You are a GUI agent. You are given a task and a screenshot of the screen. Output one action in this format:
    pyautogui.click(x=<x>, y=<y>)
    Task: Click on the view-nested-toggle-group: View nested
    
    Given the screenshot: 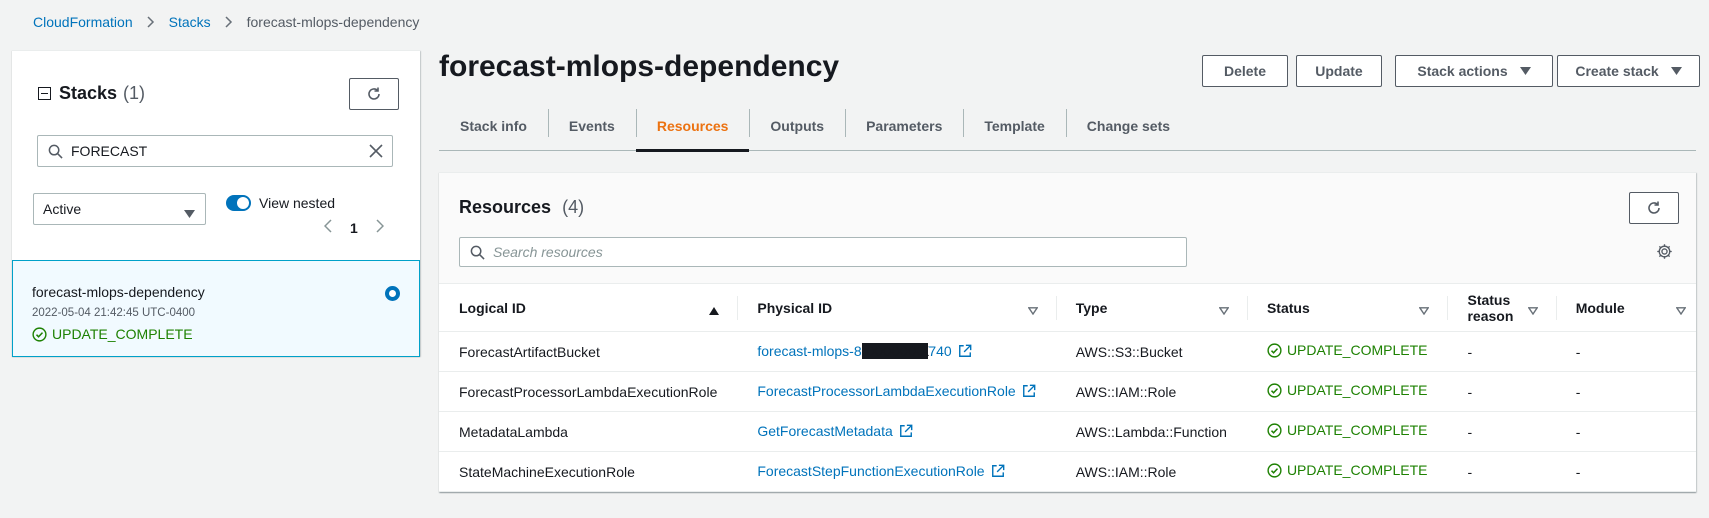 What is the action you would take?
    pyautogui.click(x=280, y=203)
    